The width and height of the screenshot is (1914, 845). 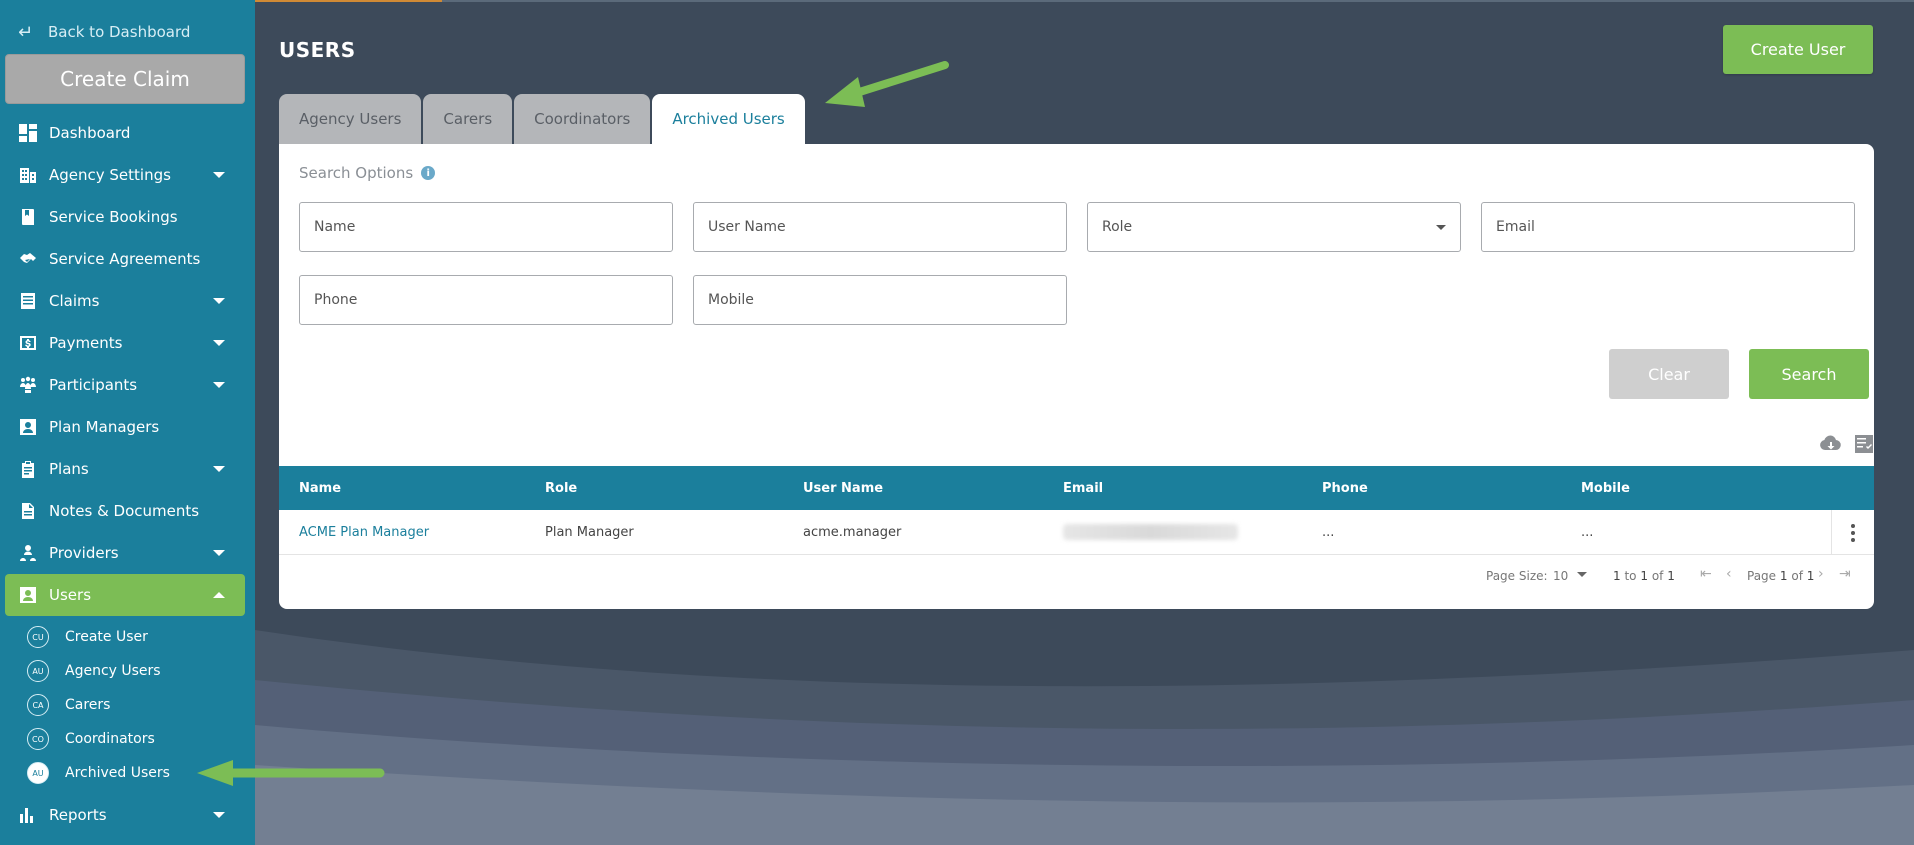 What do you see at coordinates (1762, 576) in the screenshot?
I see `page-label: Page` at bounding box center [1762, 576].